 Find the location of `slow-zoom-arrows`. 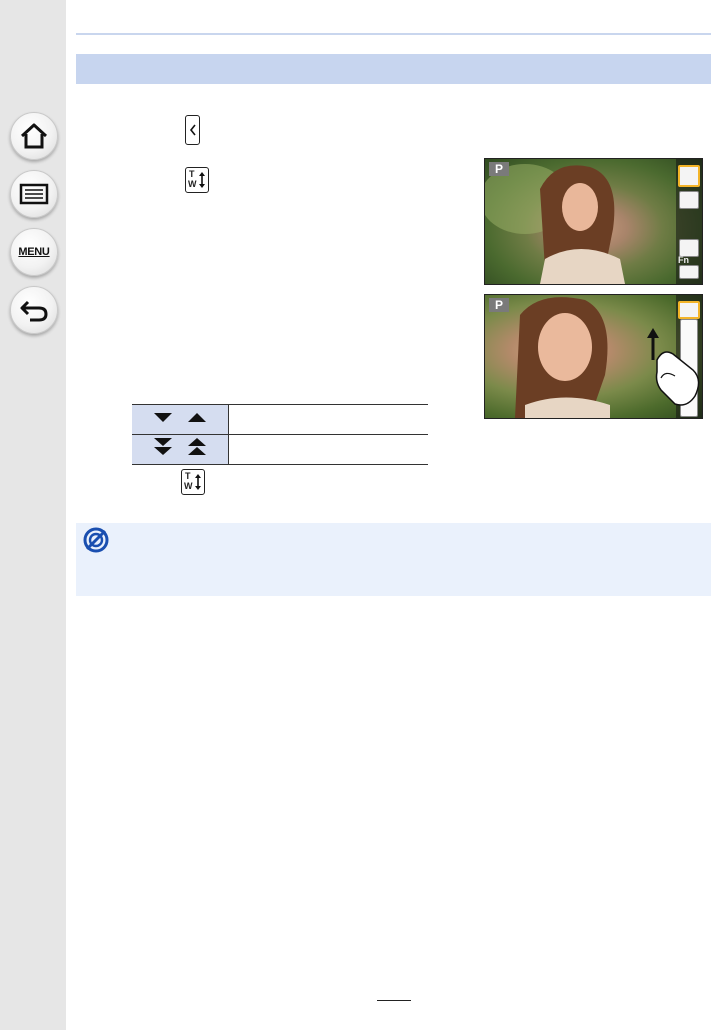

slow-zoom-arrows is located at coordinates (180, 419).